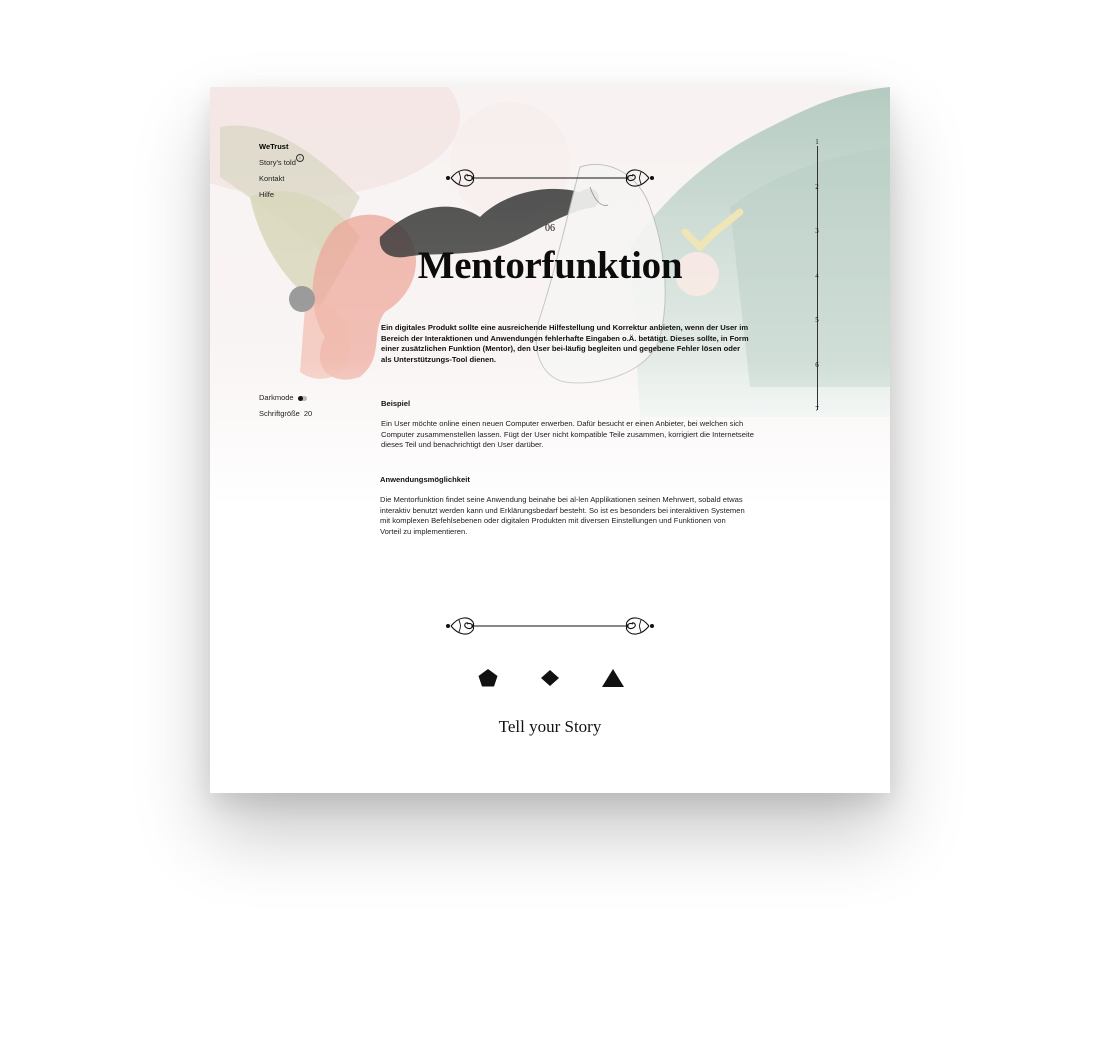 Image resolution: width=1104 pixels, height=1041 pixels. I want to click on triangle-icon, so click(613, 678).